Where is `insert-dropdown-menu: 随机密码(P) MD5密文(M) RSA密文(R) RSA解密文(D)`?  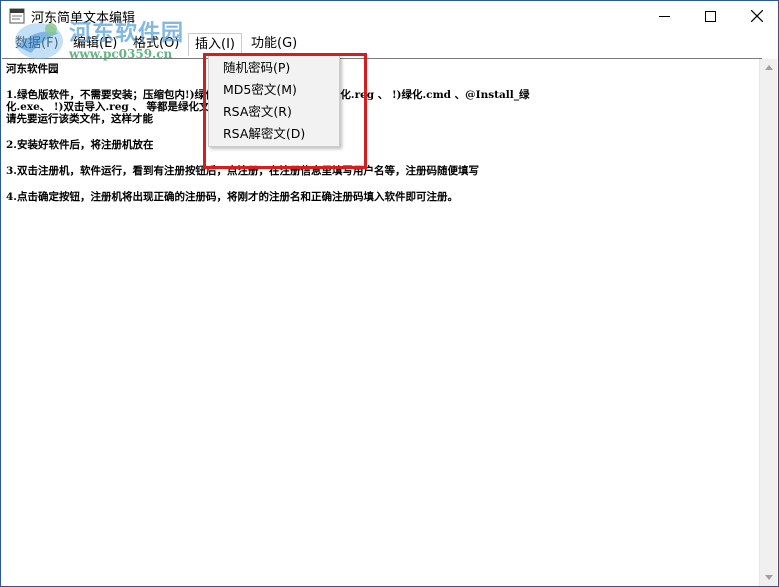 insert-dropdown-menu: 随机密码(P) MD5密文(M) RSA密文(R) RSA解密文(D) is located at coordinates (274, 101).